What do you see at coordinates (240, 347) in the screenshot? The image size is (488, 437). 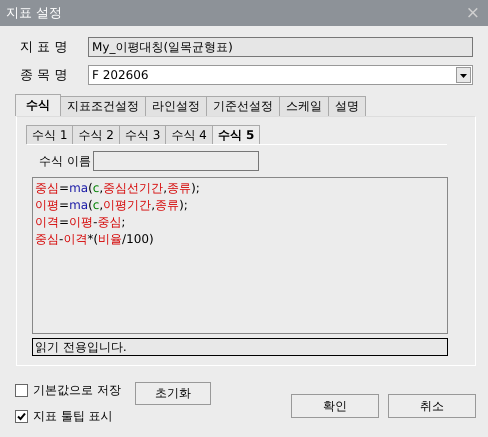 I see `status-text: 읽기 전용입니다.` at bounding box center [240, 347].